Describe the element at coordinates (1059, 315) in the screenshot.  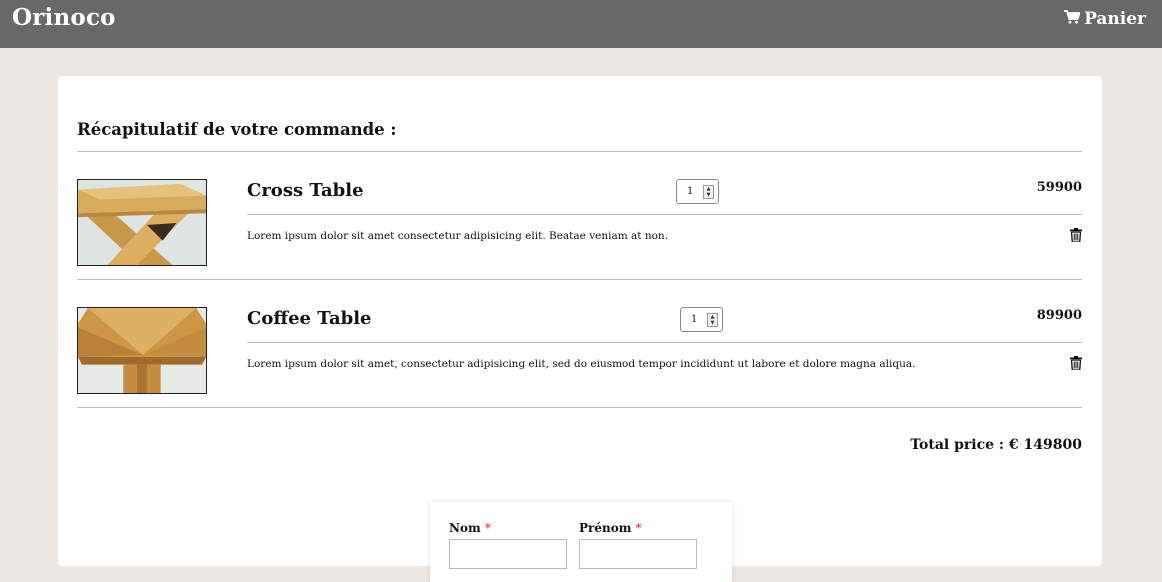
I see `product-price: 89900` at that location.